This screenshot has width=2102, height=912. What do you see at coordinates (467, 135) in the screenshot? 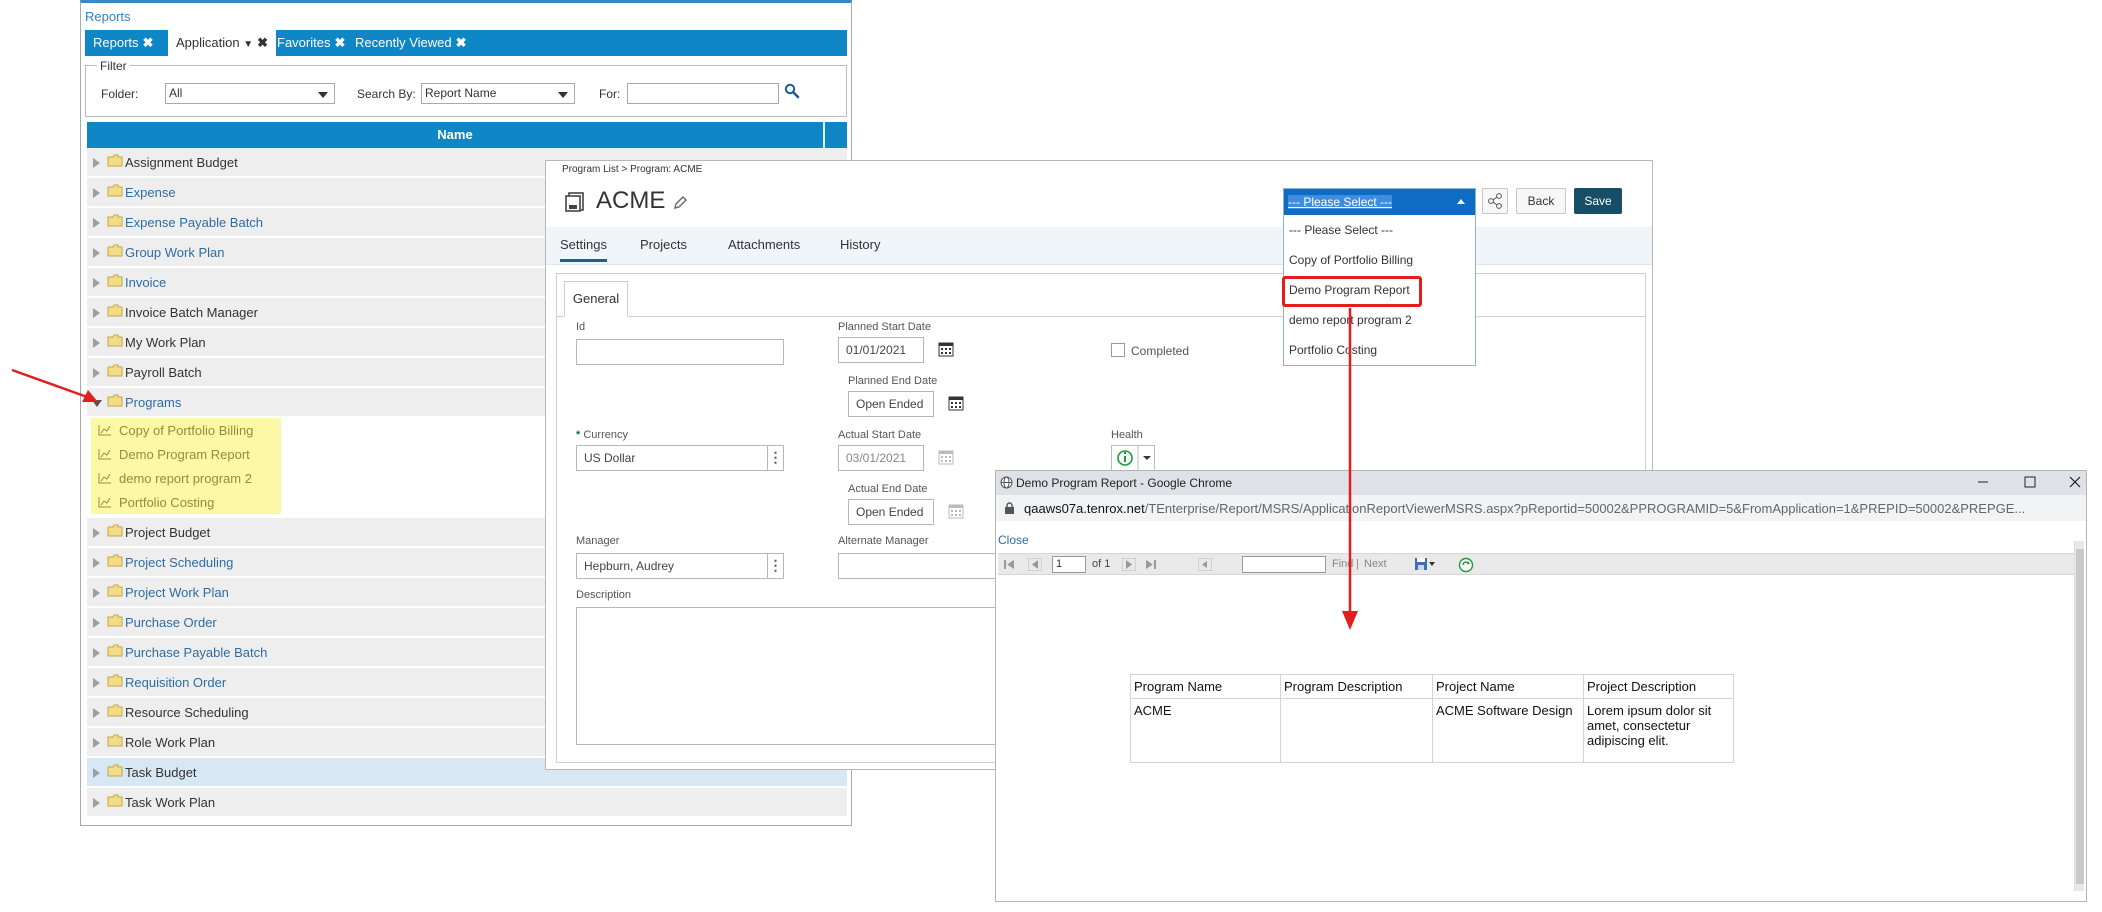
I see `name-column-header: Name` at bounding box center [467, 135].